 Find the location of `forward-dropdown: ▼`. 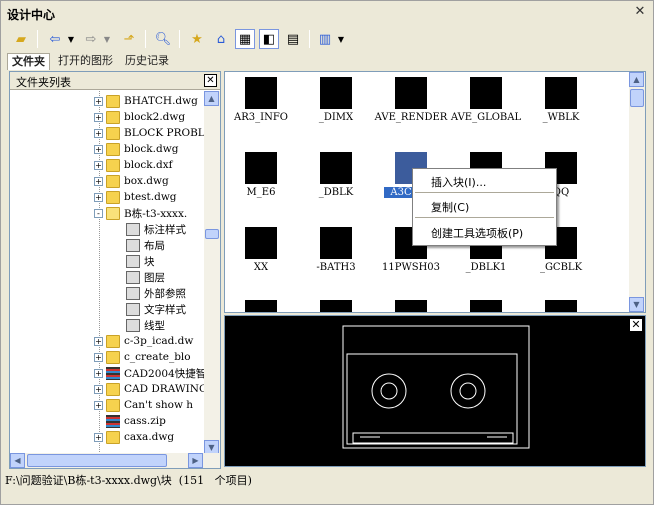

forward-dropdown: ▼ is located at coordinates (107, 39).